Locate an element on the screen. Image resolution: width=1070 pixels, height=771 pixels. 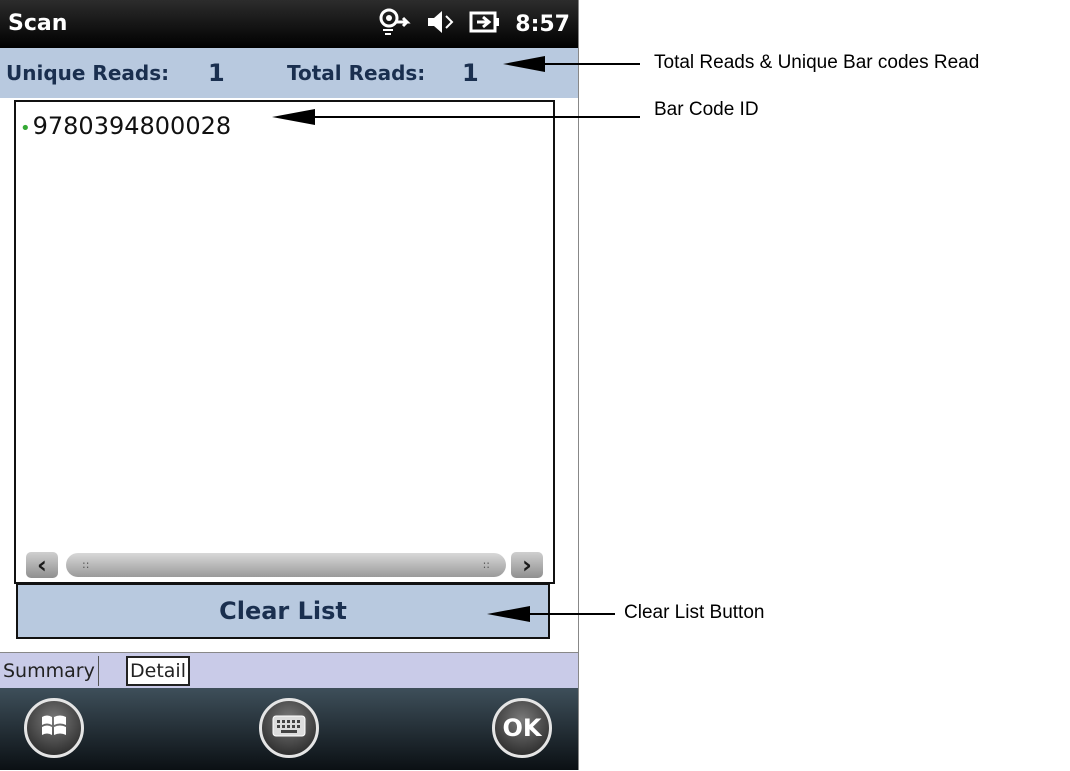
annotation-reads: Total Reads & Unique Bar codes Read is located at coordinates (817, 62).